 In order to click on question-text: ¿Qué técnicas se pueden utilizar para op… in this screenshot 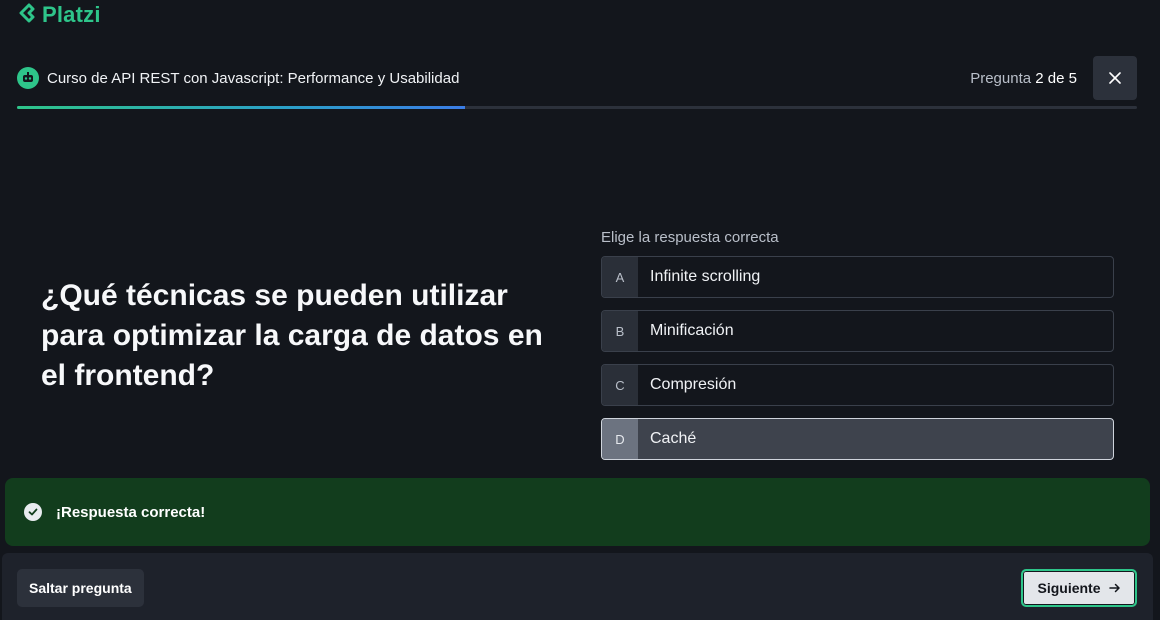, I will do `click(292, 335)`.